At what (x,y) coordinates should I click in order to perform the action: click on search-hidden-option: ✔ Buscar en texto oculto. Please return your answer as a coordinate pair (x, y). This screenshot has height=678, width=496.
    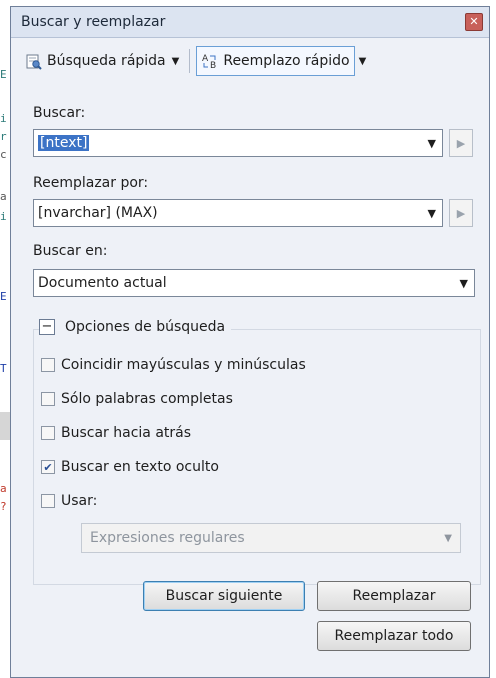
    Looking at the image, I should click on (130, 467).